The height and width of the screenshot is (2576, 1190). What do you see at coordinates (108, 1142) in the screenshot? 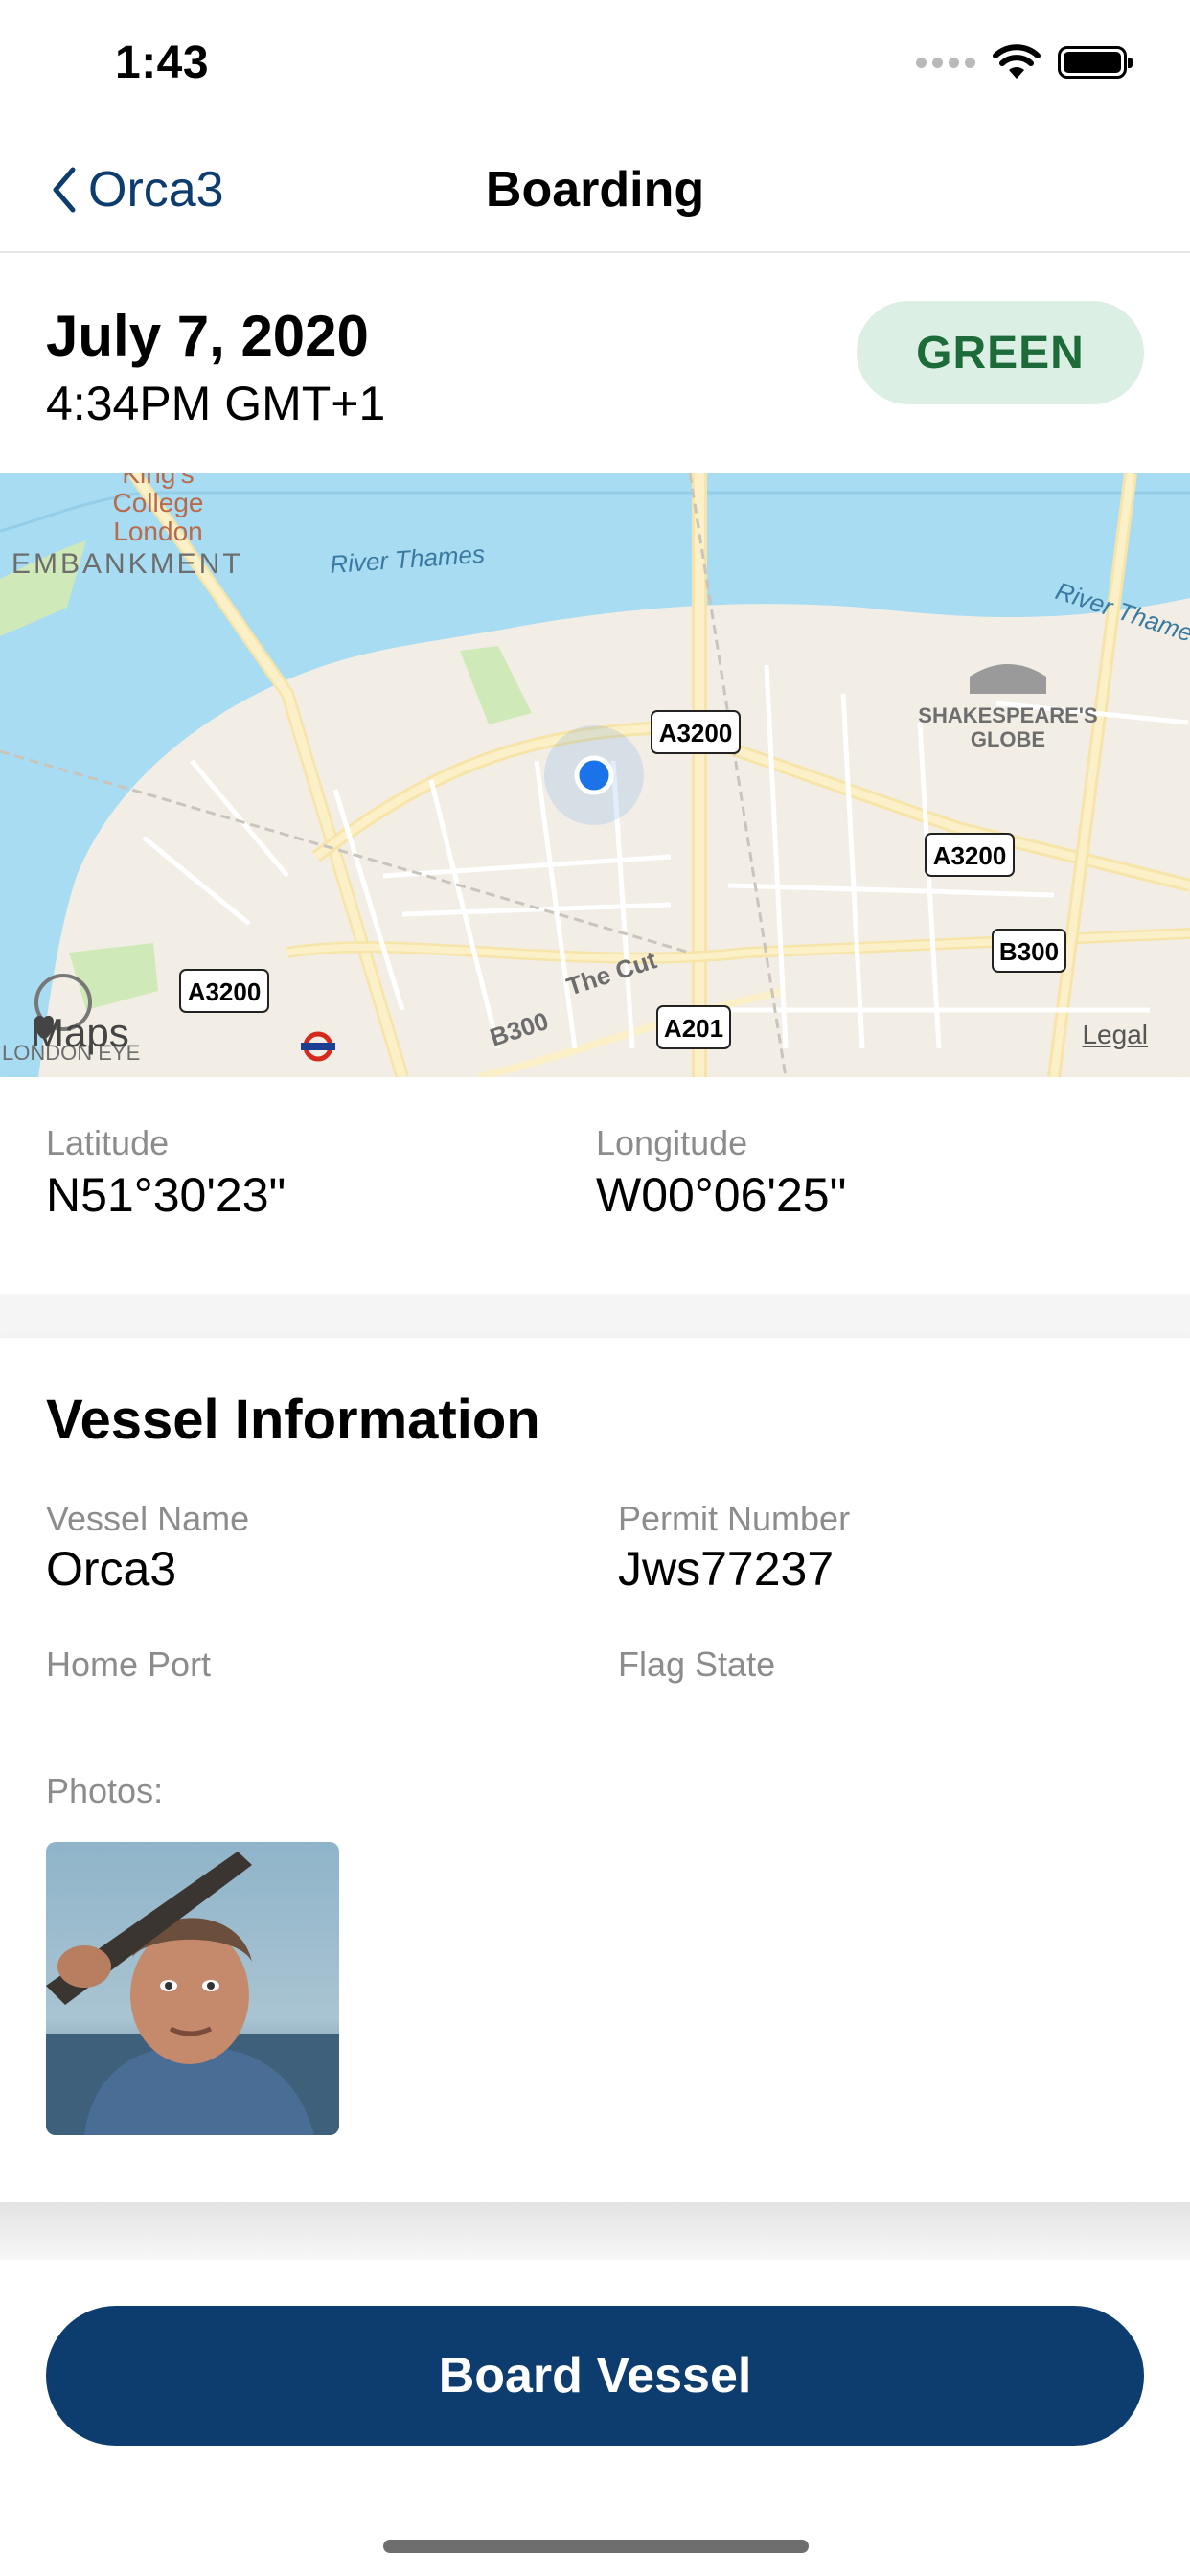
I see `latitude-label: Latitude` at bounding box center [108, 1142].